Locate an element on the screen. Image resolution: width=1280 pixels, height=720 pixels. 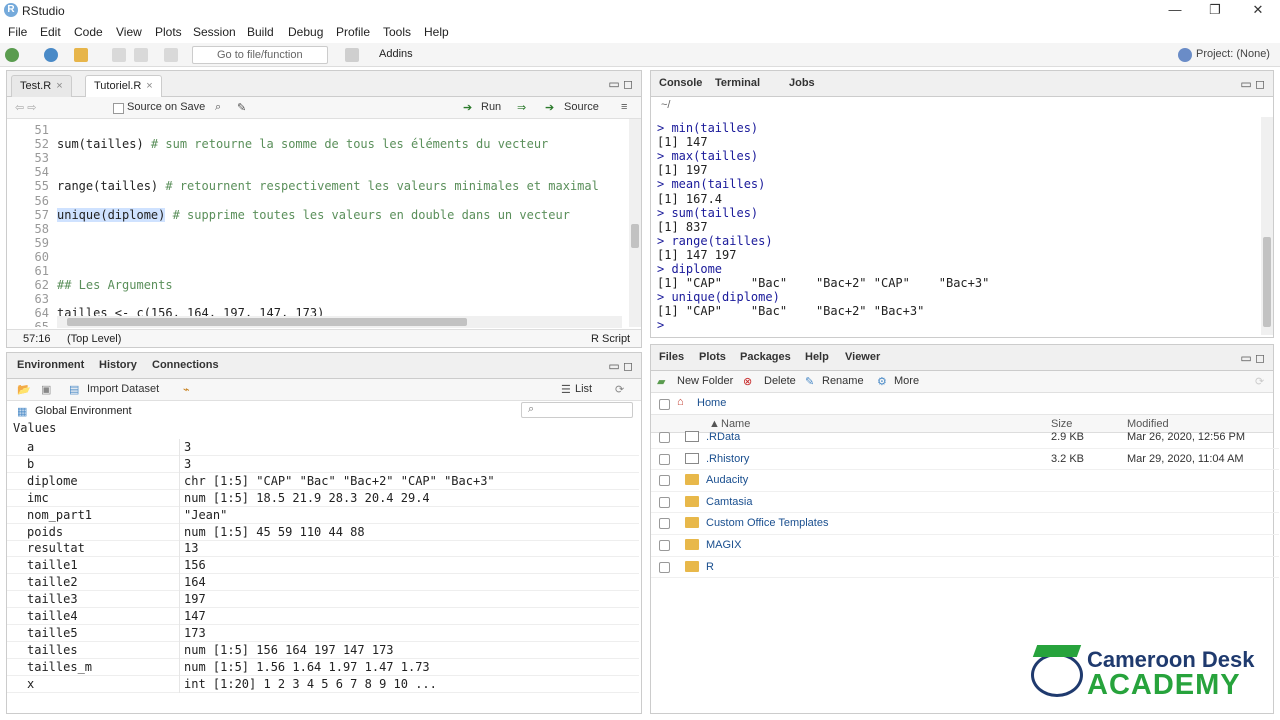
env-variable-row: poids num [1:5] 45 59 110 44 88 is located at coordinates (323, 532).